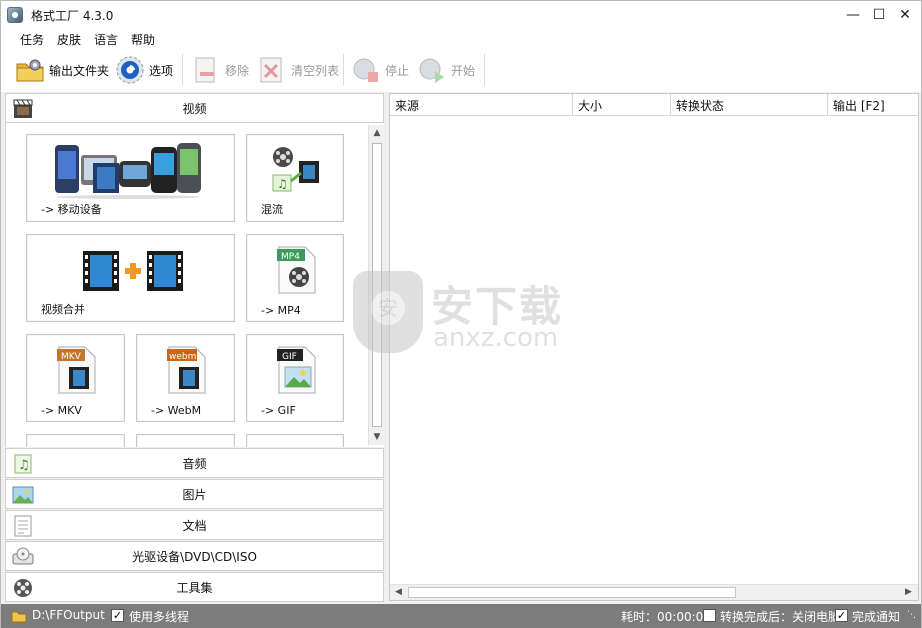 This screenshot has width=922, height=628. I want to click on tile-webm: webm -> WebM, so click(185, 378).